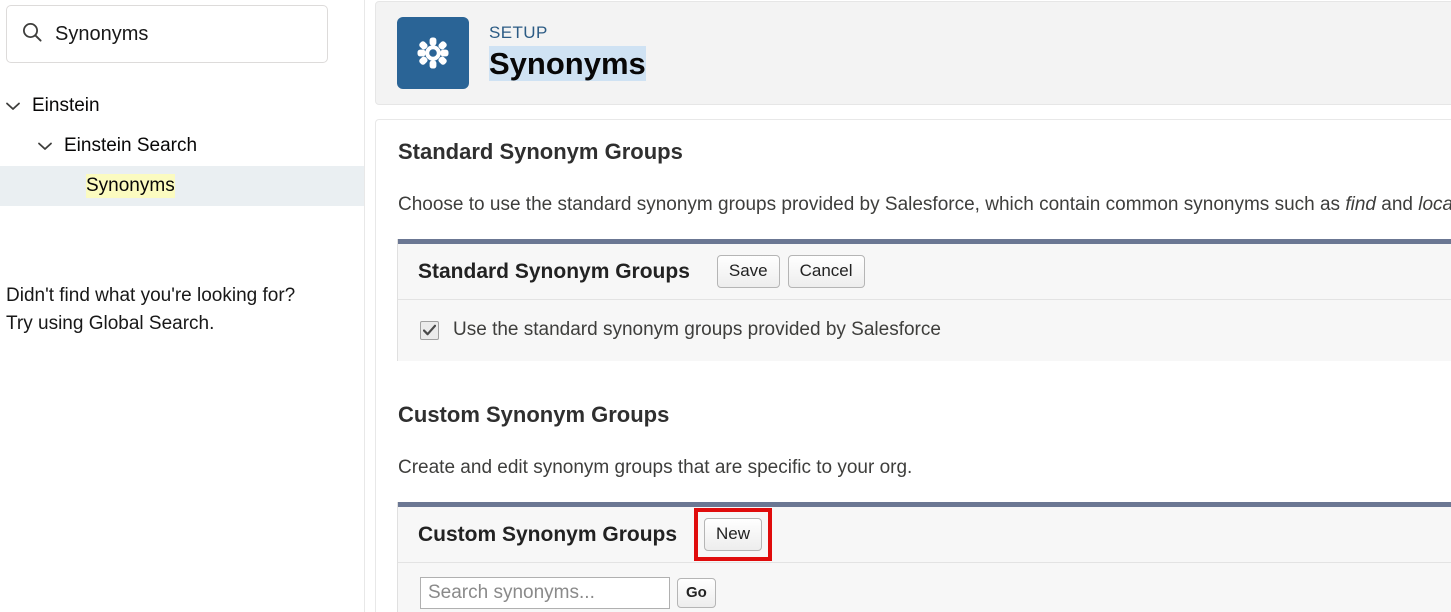  I want to click on new-button: New, so click(733, 534).